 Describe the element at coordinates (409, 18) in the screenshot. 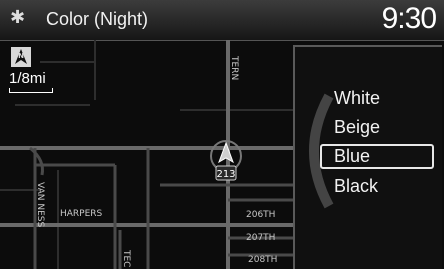

I see `clock: 9:30` at that location.